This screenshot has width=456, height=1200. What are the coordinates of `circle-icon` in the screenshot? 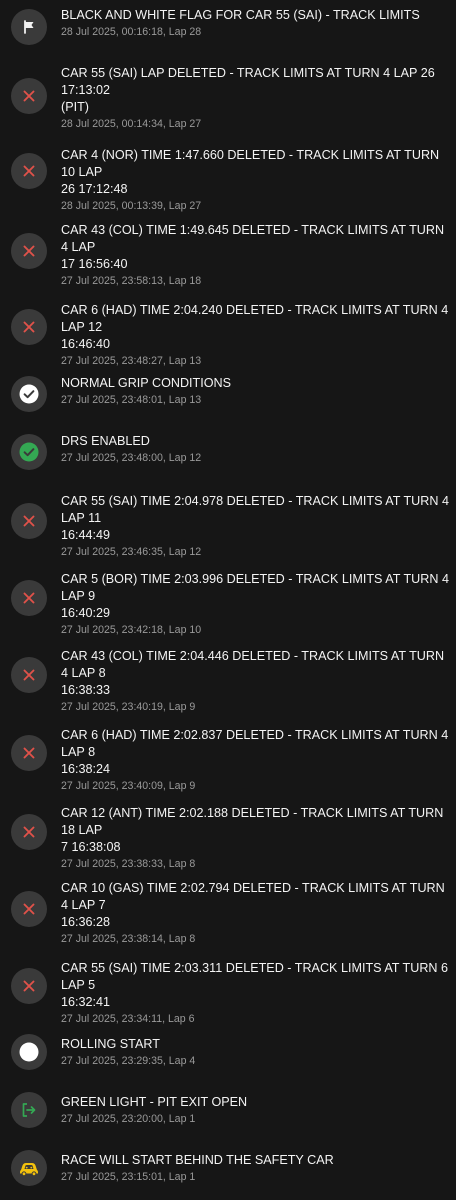 It's located at (29, 1052).